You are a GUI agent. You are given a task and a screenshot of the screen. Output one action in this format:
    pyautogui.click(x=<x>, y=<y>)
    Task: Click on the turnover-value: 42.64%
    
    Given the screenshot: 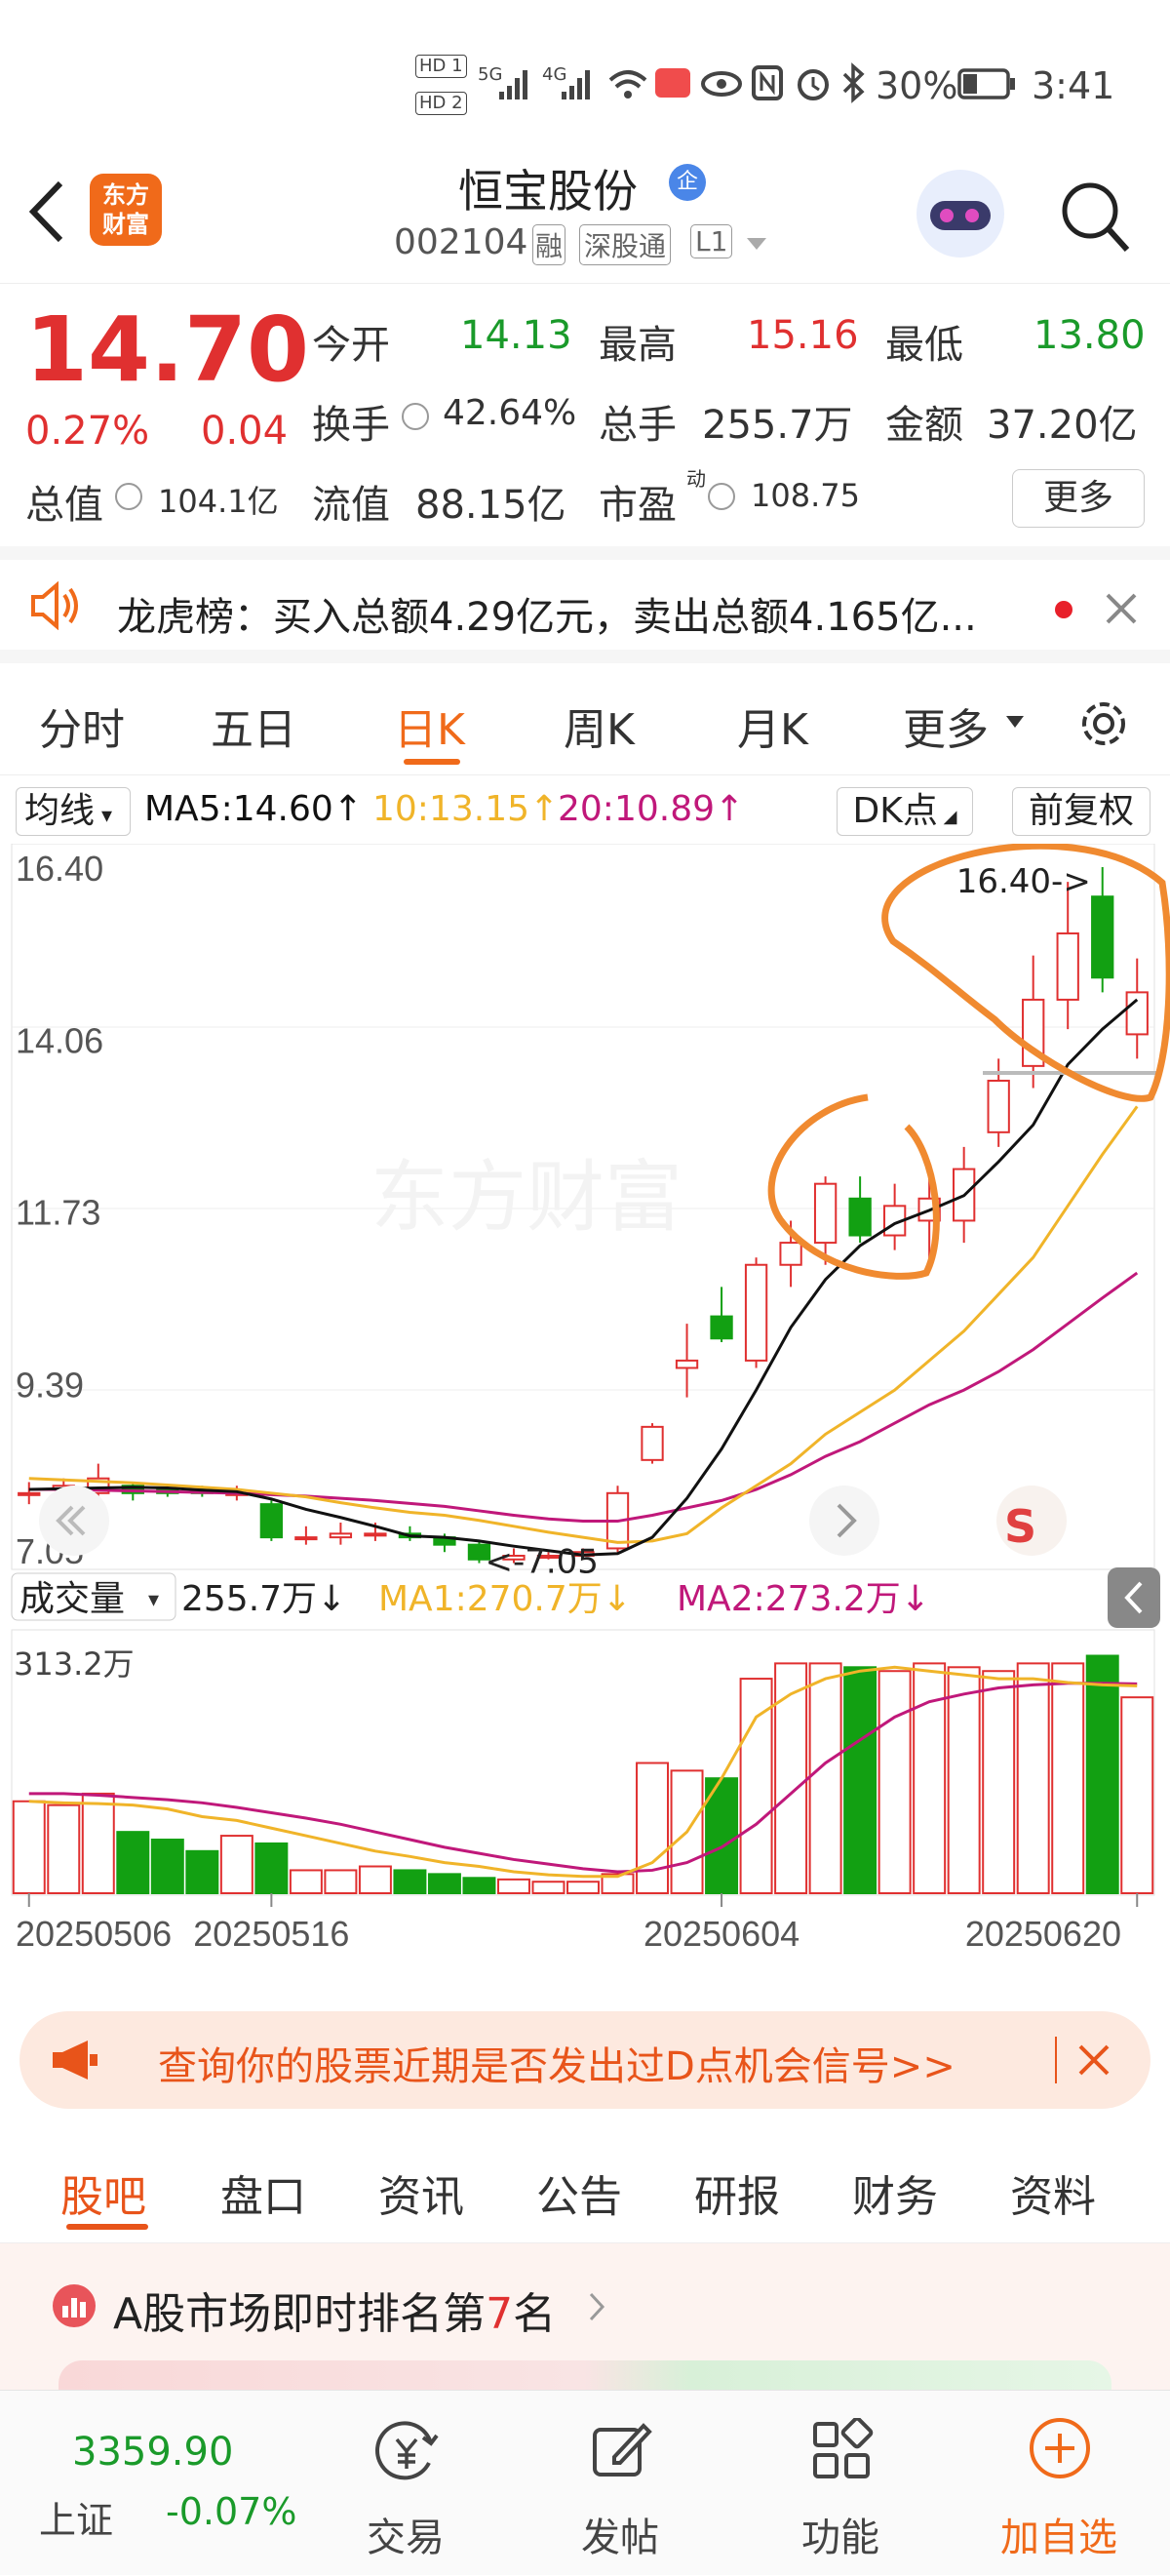 What is the action you would take?
    pyautogui.click(x=510, y=413)
    